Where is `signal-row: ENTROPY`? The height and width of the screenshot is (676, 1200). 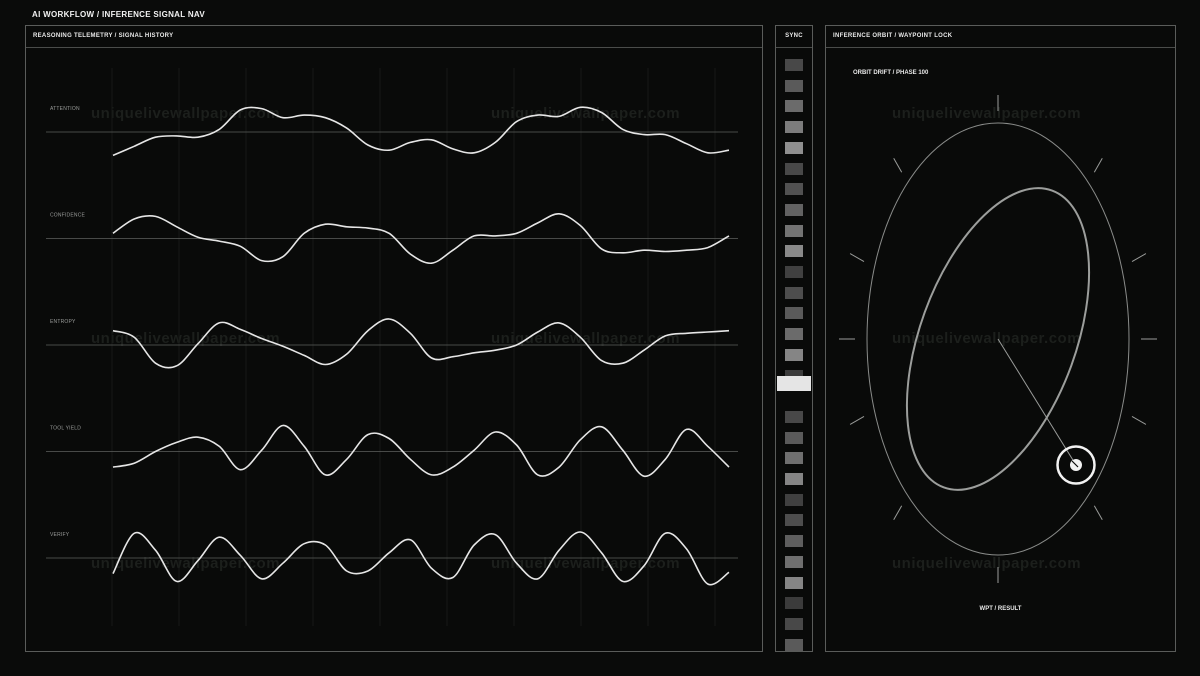
signal-row: ENTROPY is located at coordinates (392, 343).